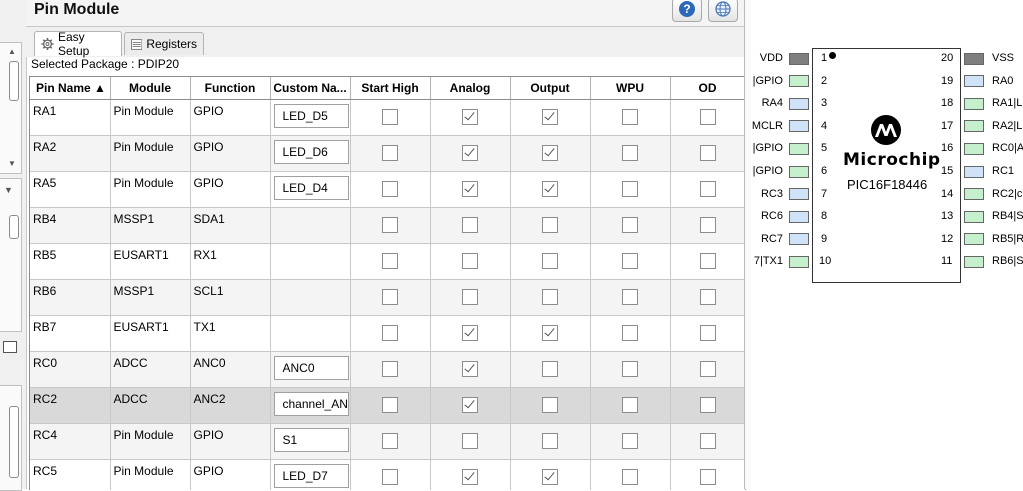 This screenshot has height=491, width=1023. What do you see at coordinates (390, 88) in the screenshot?
I see `column-header-start-high: Start High` at bounding box center [390, 88].